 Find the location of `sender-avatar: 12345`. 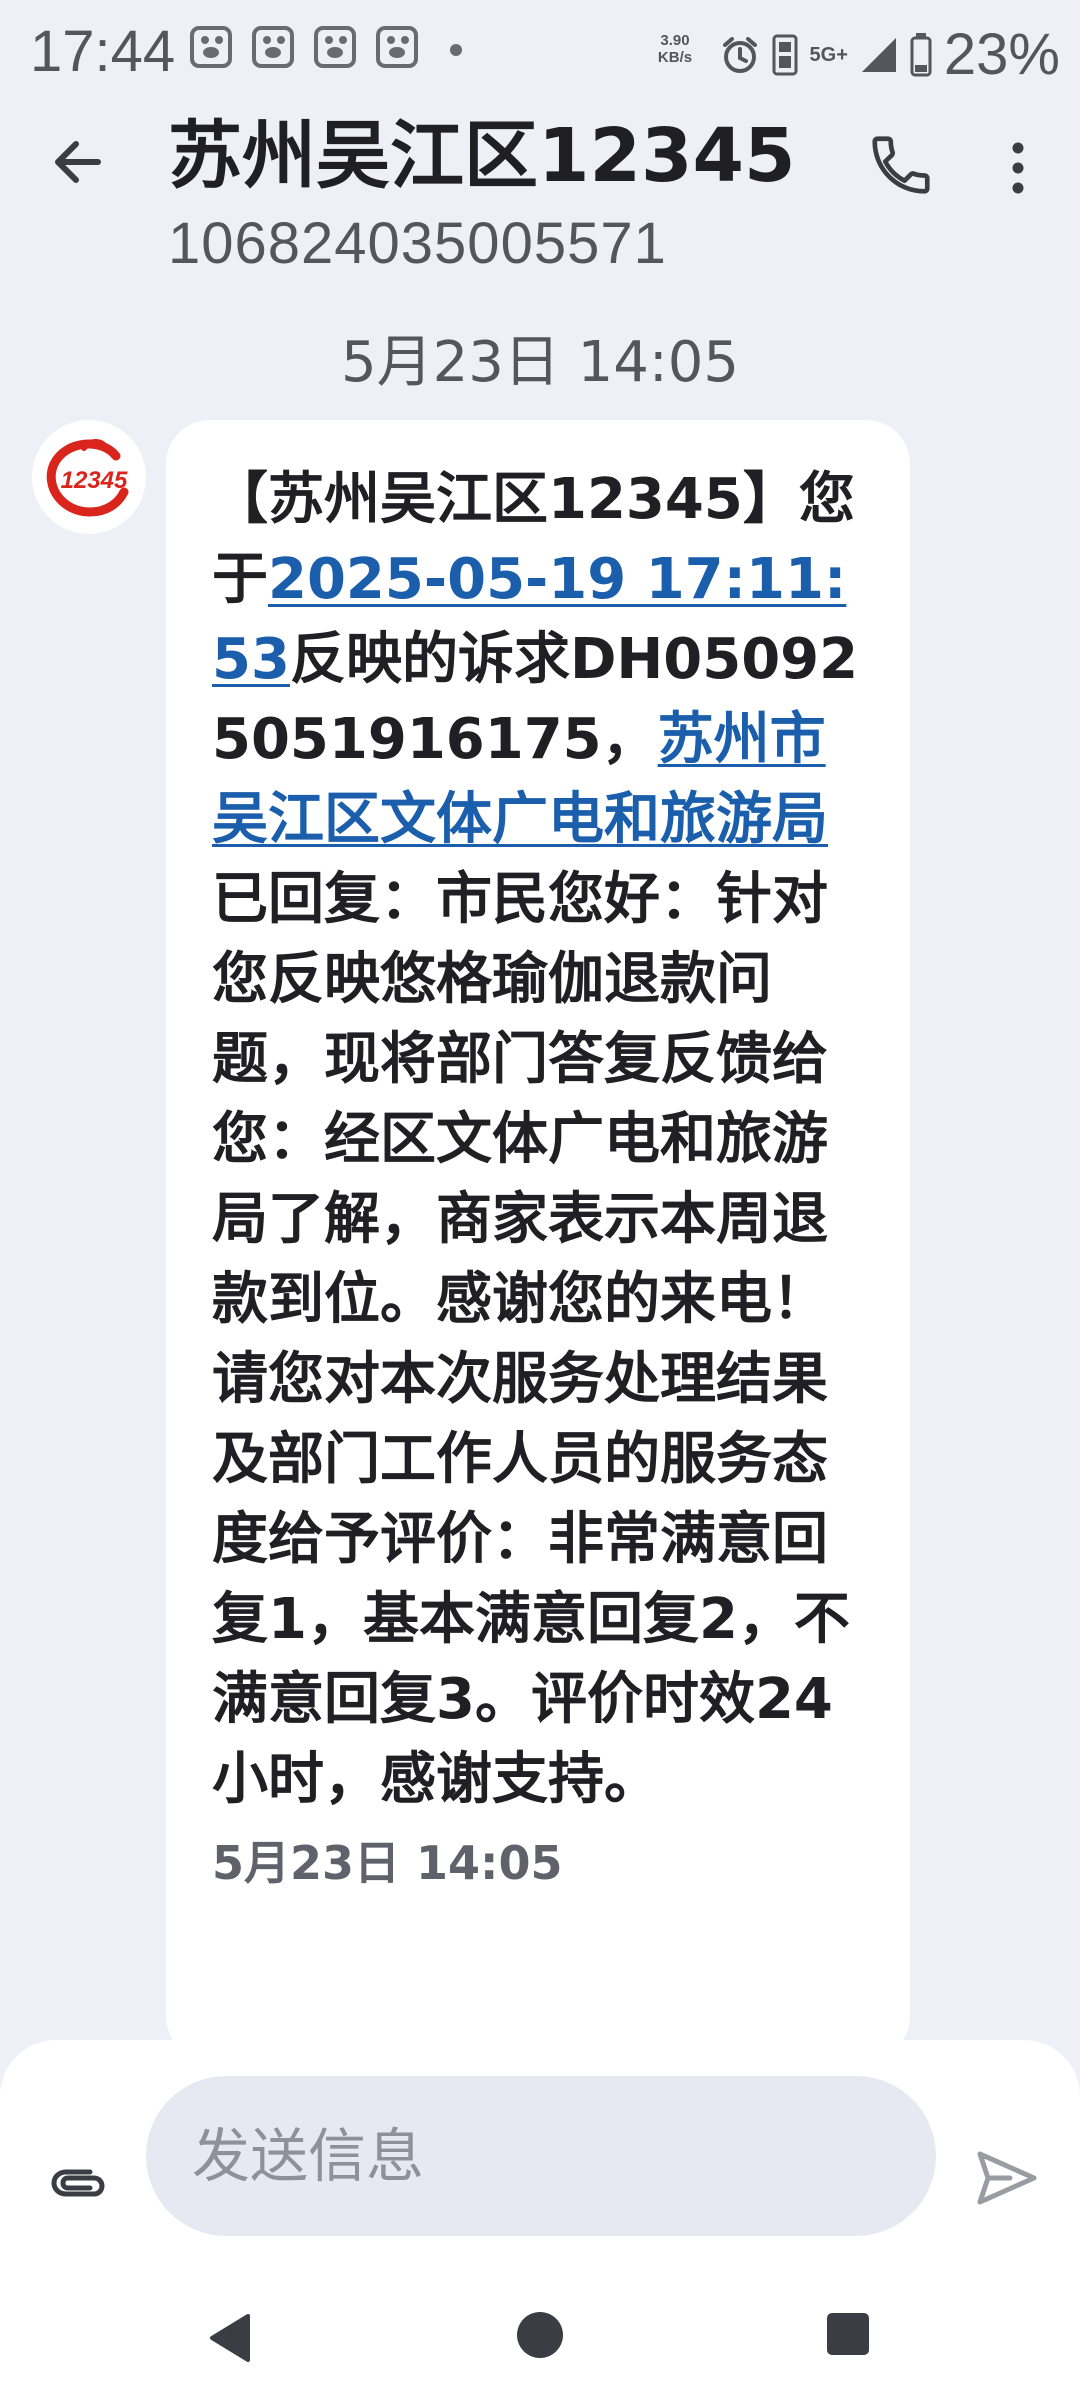

sender-avatar: 12345 is located at coordinates (89, 477).